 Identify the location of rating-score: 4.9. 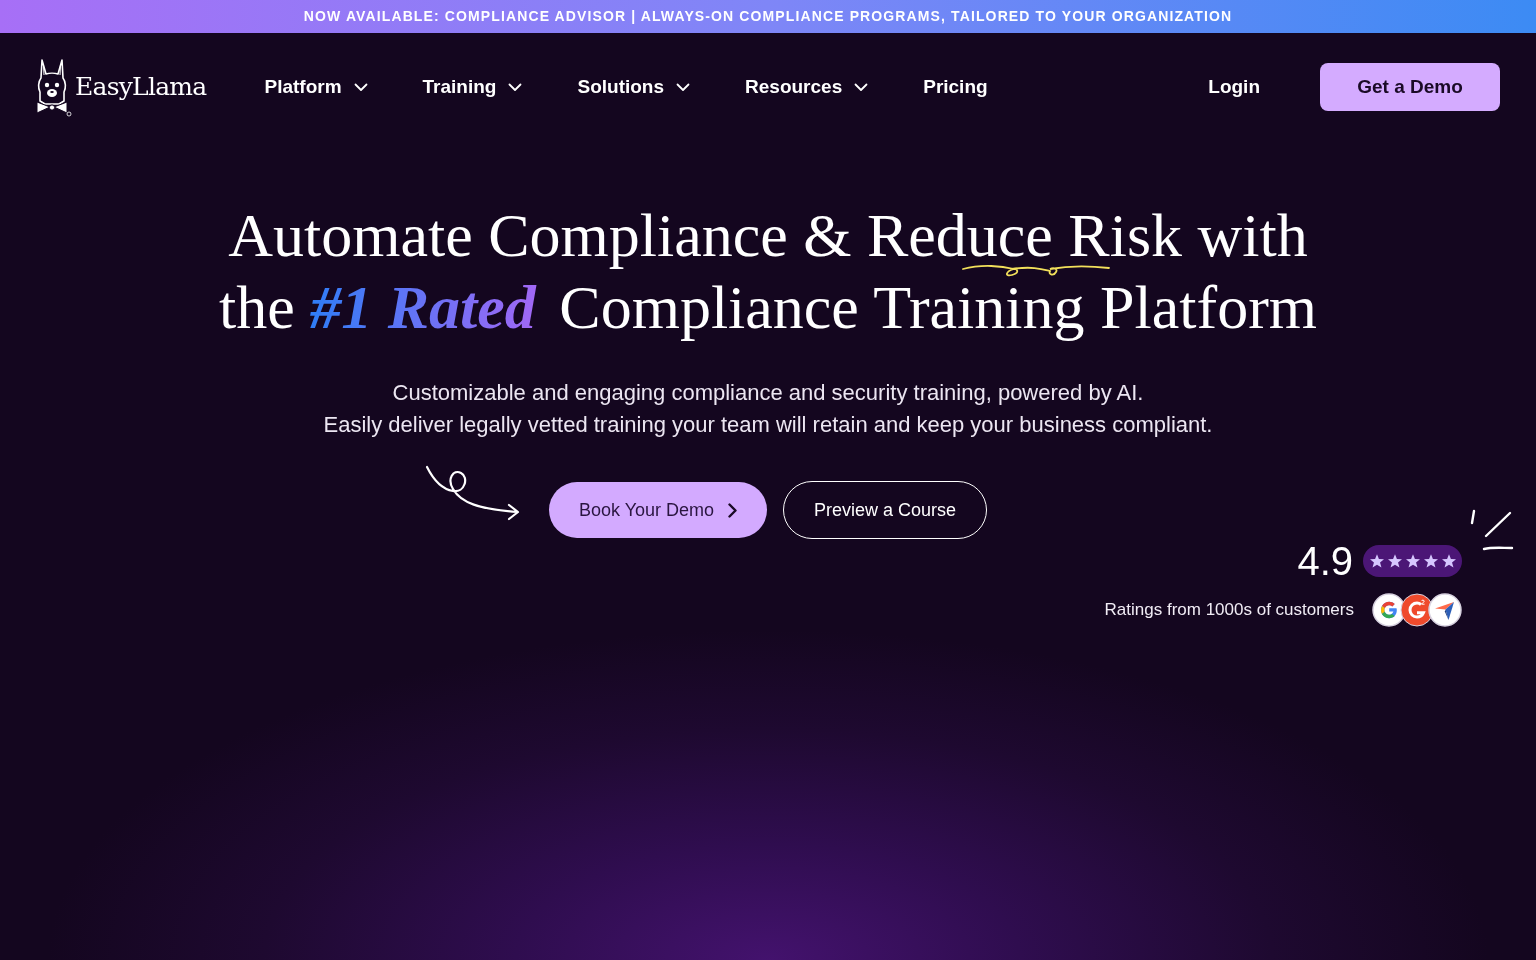
(1325, 561).